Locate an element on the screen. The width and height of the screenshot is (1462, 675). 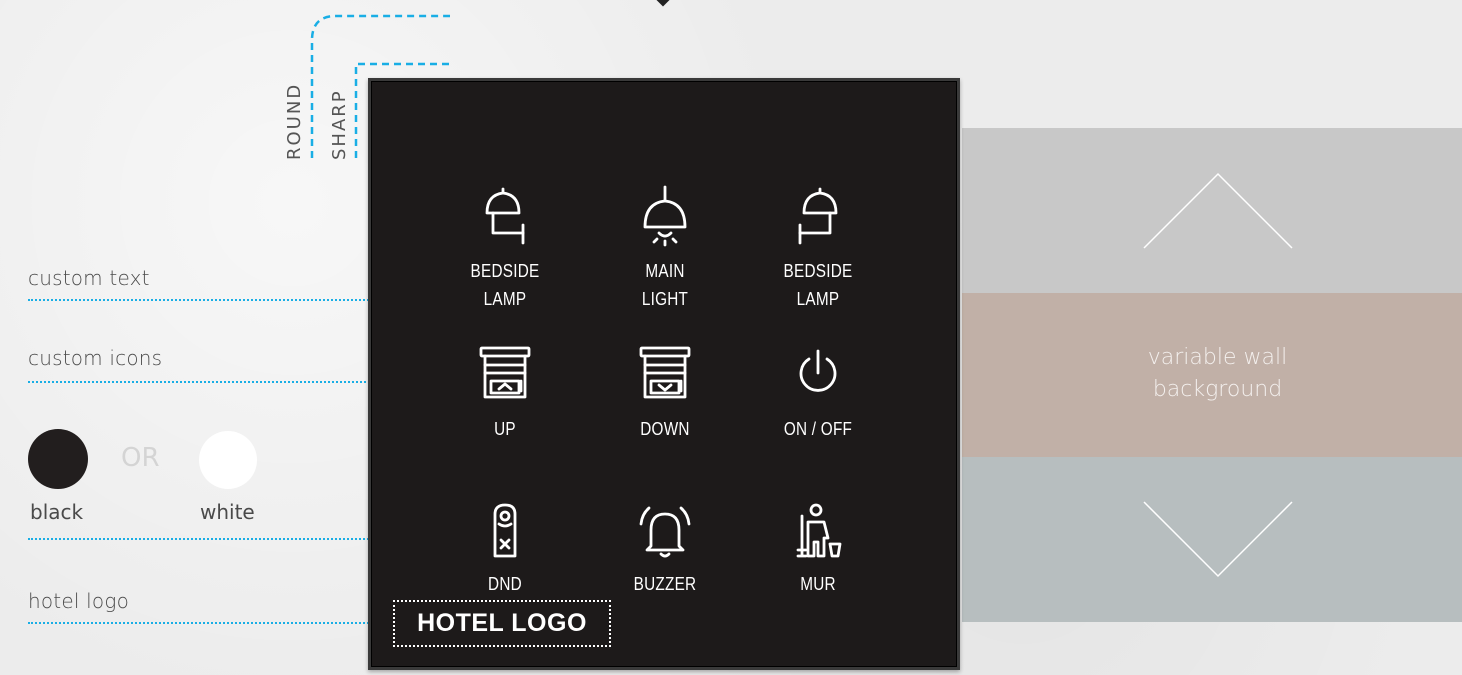
bell-icon is located at coordinates (665, 532).